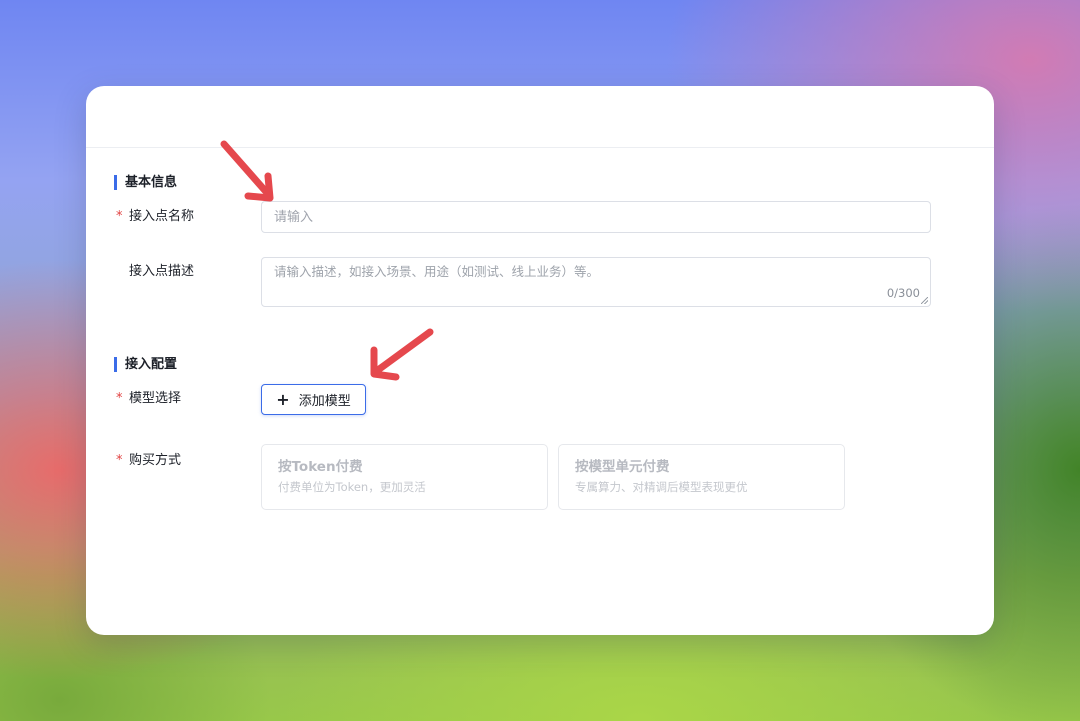 The image size is (1080, 721). What do you see at coordinates (701, 477) in the screenshot?
I see `purchase-option-model-unit: 按模型单元付费 专属算力、对精调后模型表现更优` at bounding box center [701, 477].